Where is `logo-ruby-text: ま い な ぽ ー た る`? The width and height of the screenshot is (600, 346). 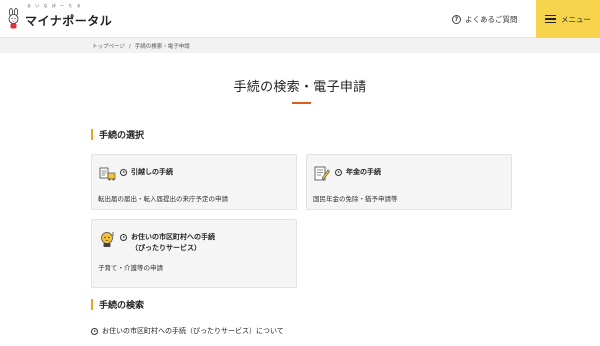 logo-ruby-text: ま い な ぽ ー た る is located at coordinates (55, 5).